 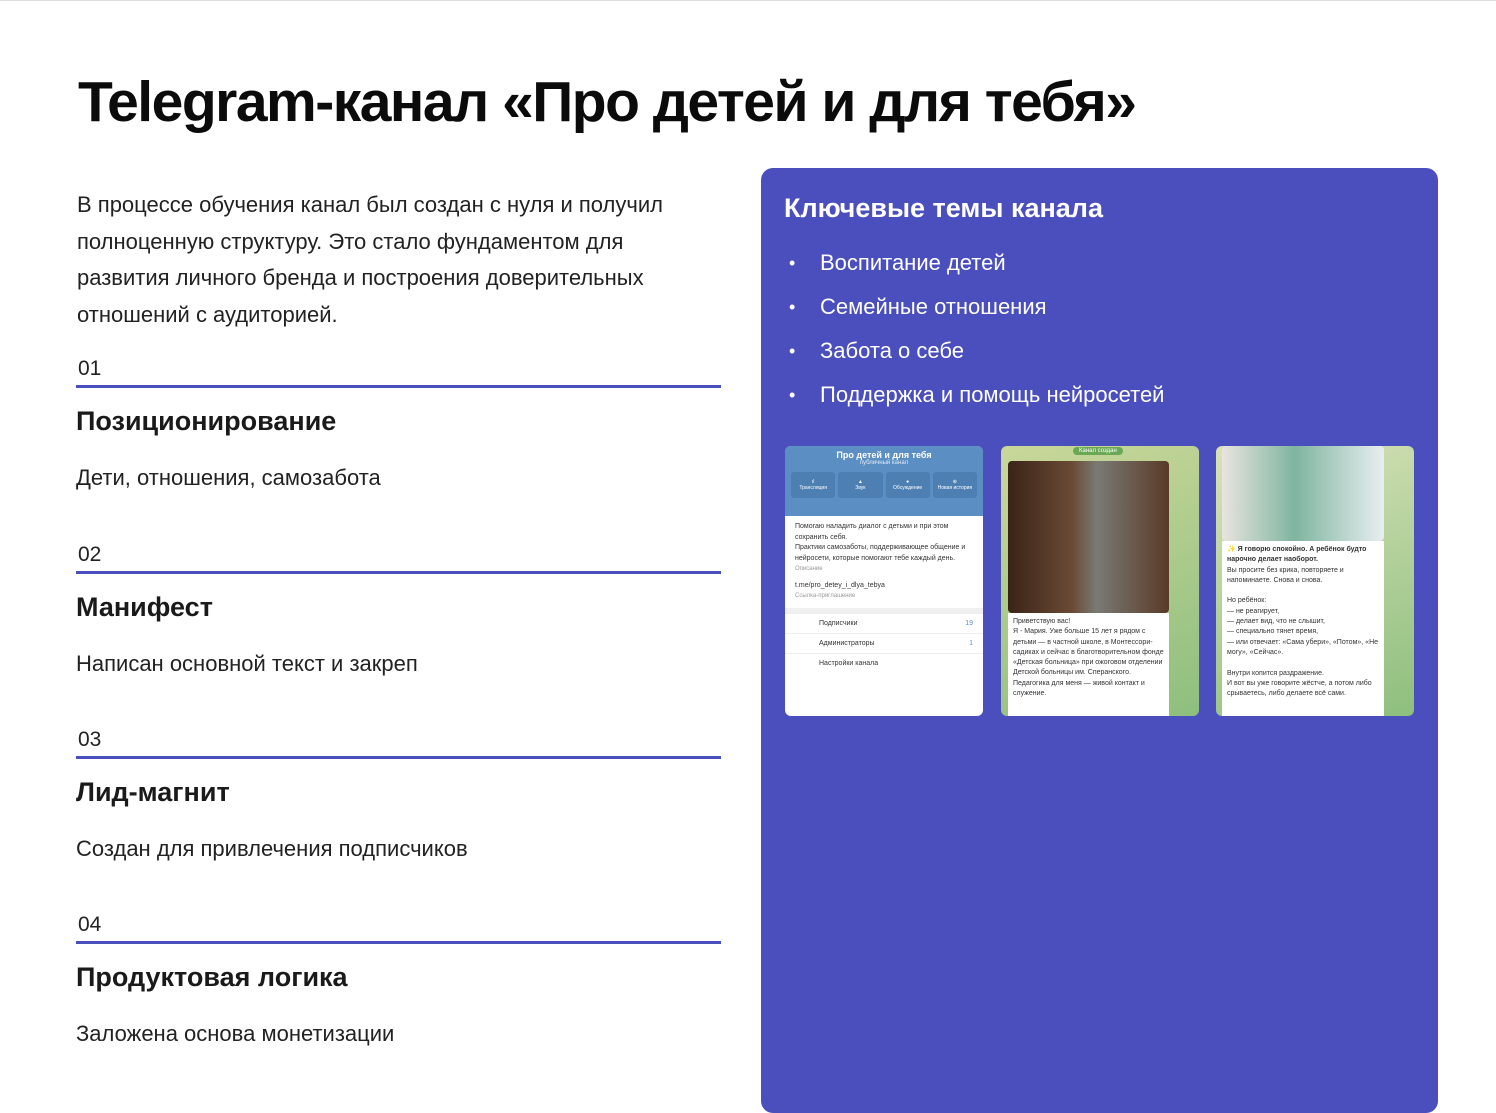 I want to click on list-item: • Семейные отношения, so click(x=976, y=316).